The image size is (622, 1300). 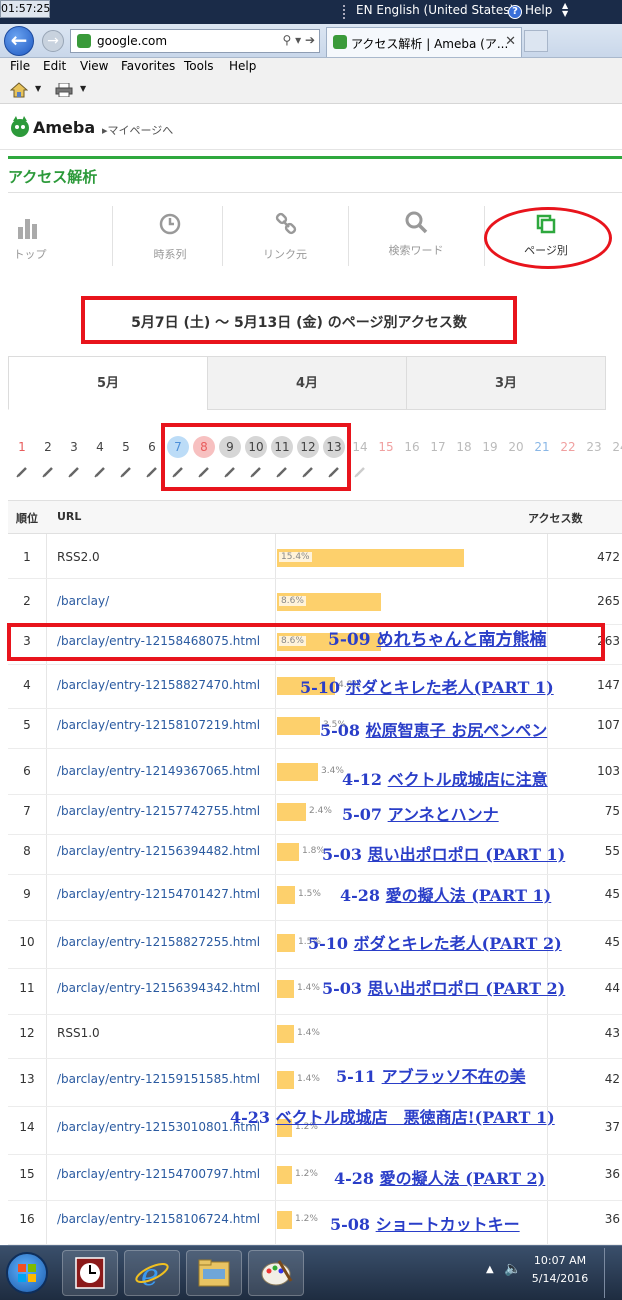 I want to click on browser-tab-active: アクセス解析 | Ameba (ア... ✕, so click(x=424, y=42).